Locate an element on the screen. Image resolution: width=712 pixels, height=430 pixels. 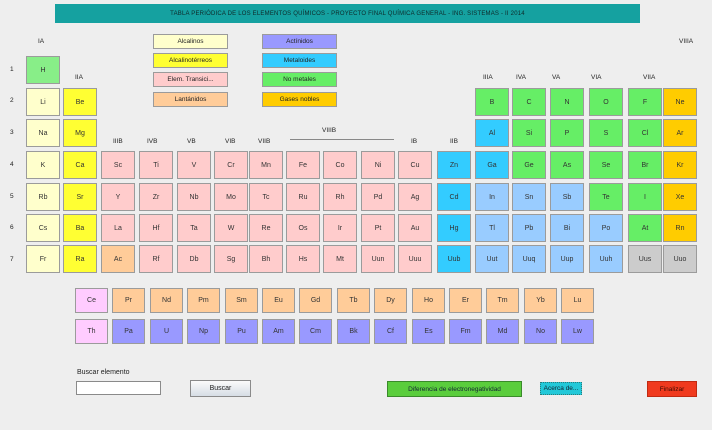
element-ti: Ti is located at coordinates (156, 165).